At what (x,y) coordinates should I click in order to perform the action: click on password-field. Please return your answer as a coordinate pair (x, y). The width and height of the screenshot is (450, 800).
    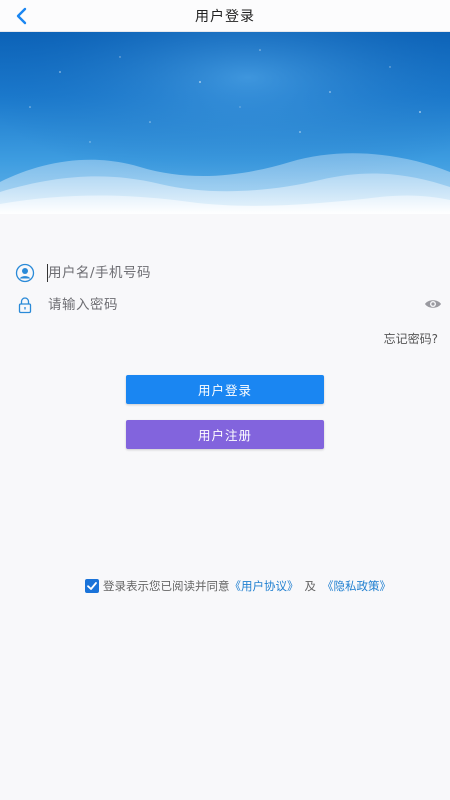
    Looking at the image, I should click on (225, 305).